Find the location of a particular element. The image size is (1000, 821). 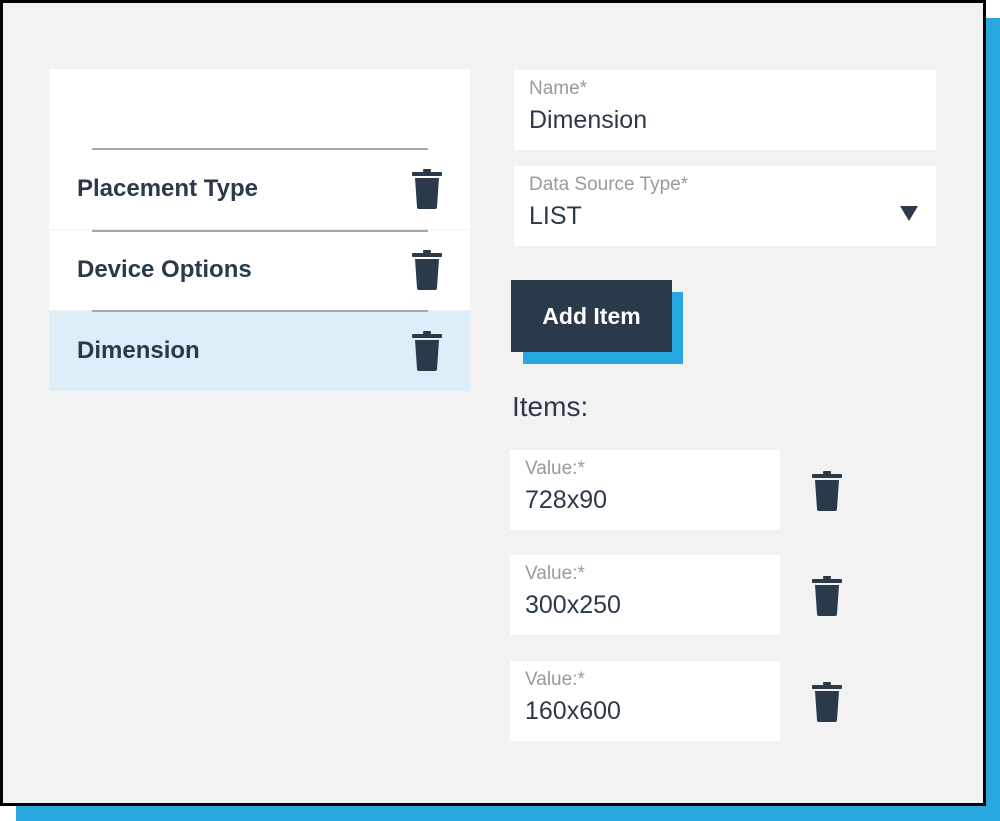

name-field-label: Name* is located at coordinates (558, 88).